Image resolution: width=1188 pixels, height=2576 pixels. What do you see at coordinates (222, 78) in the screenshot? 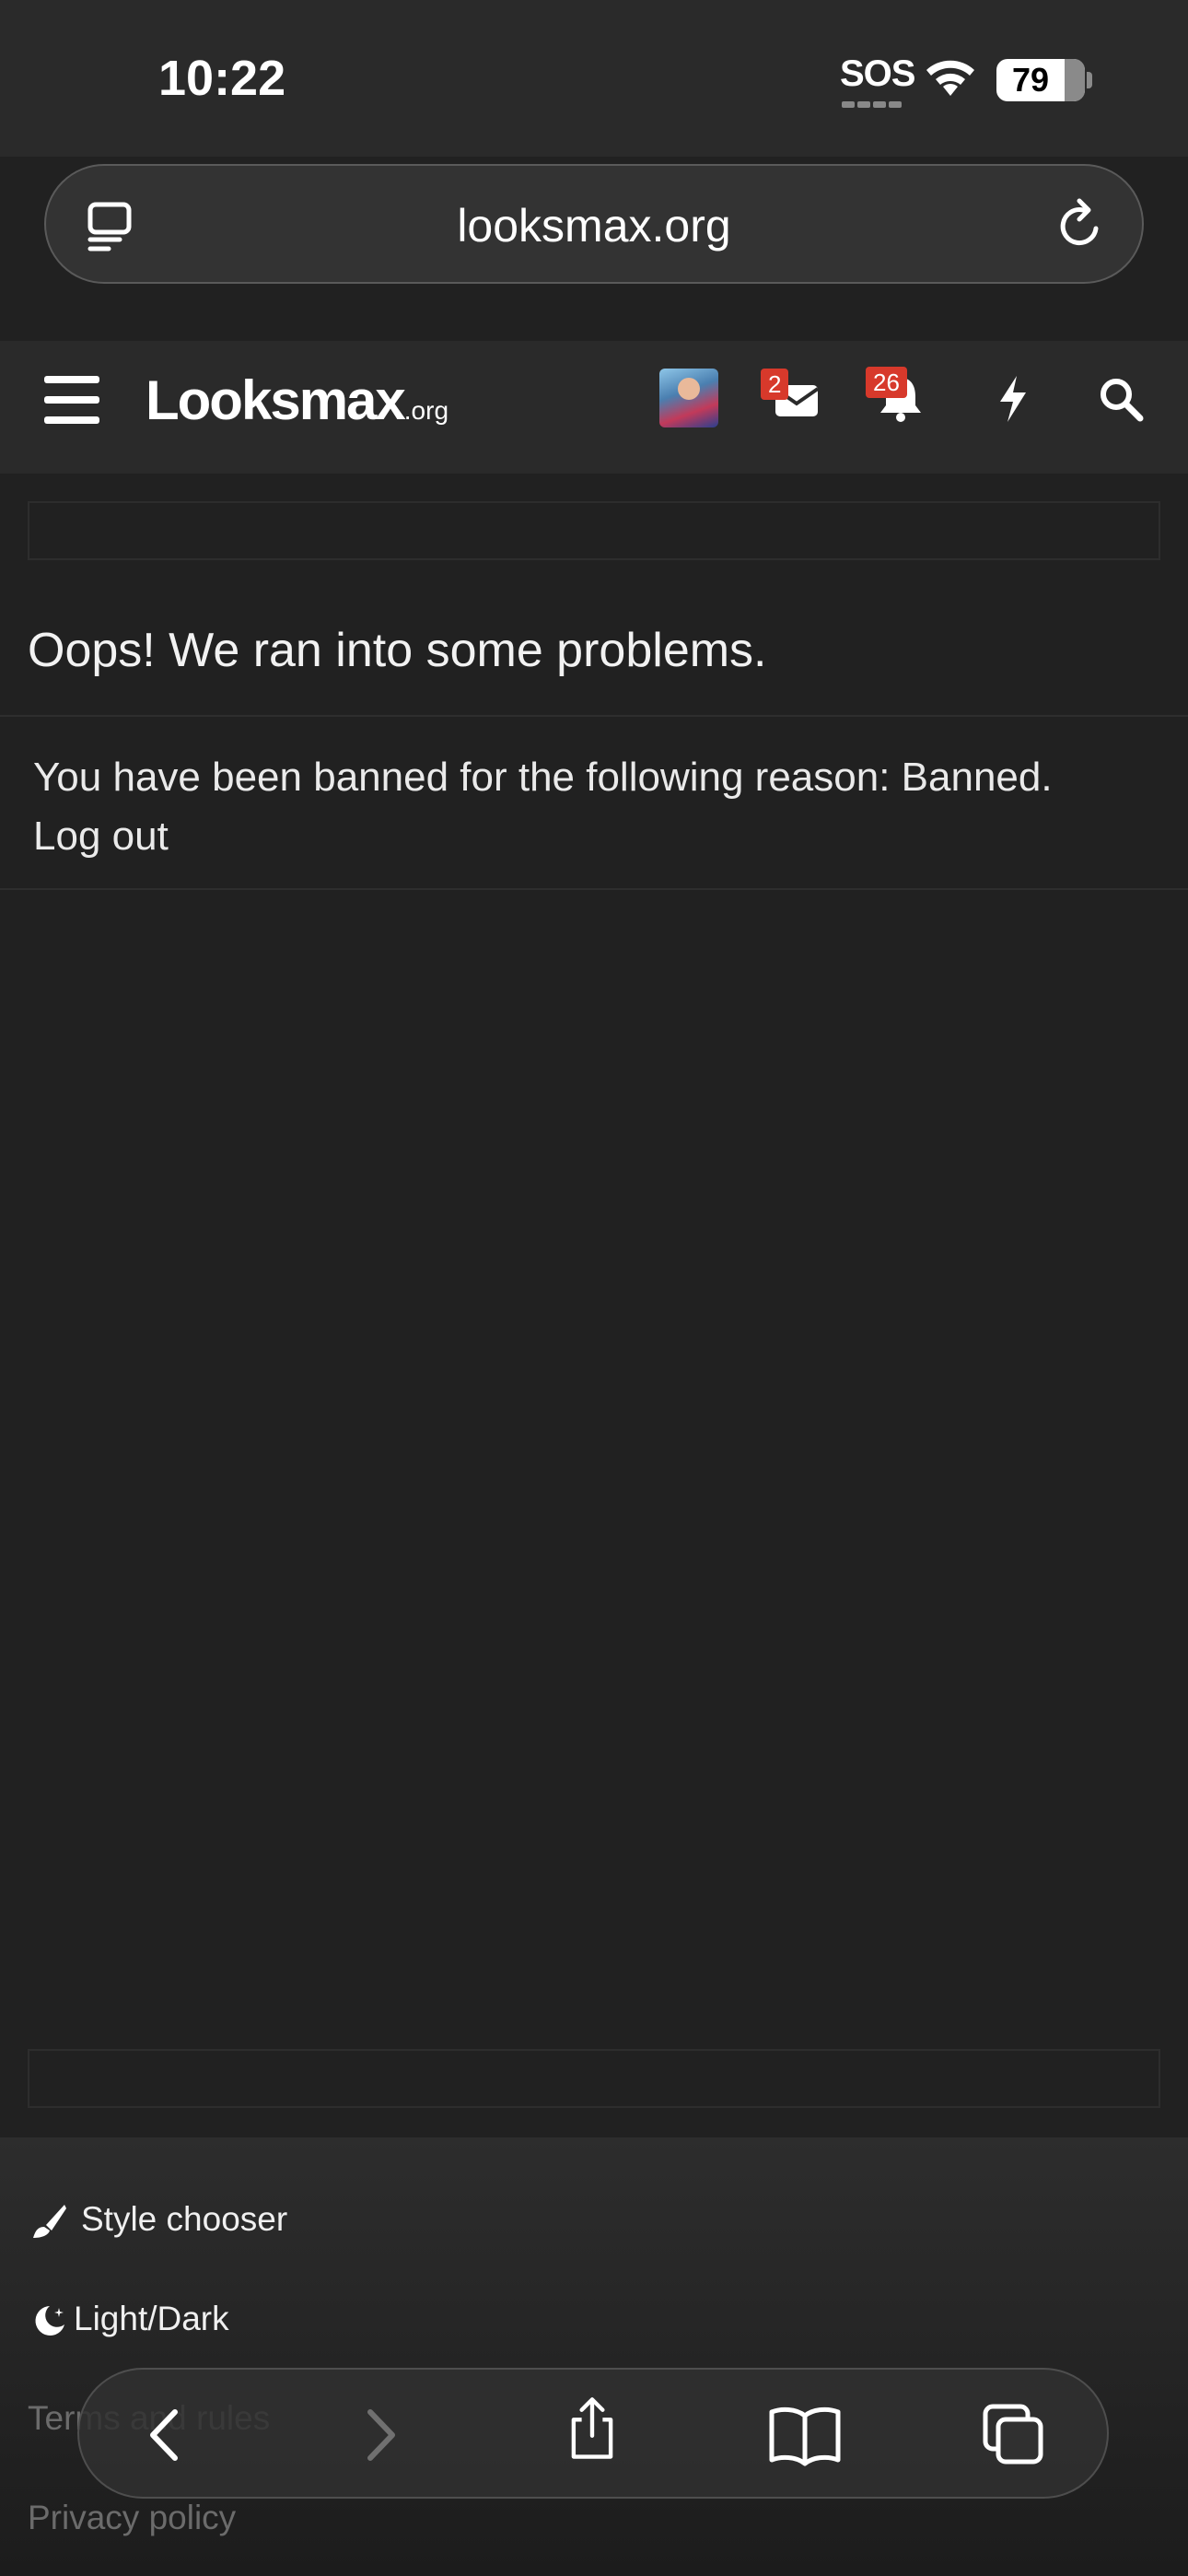
I see `status-time: 10:22` at bounding box center [222, 78].